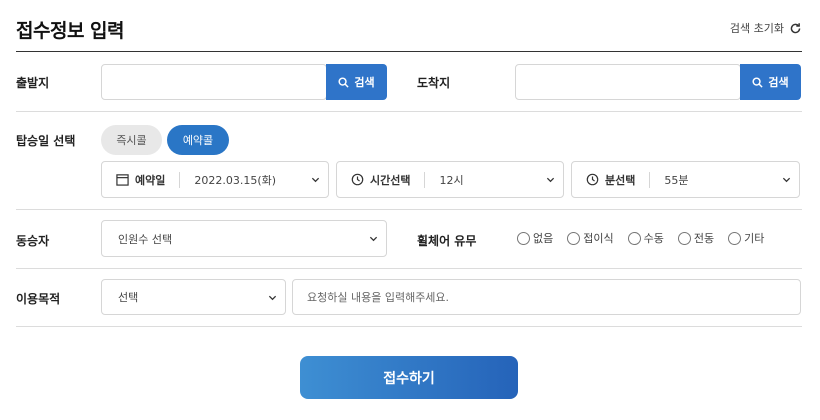  What do you see at coordinates (598, 238) in the screenshot?
I see `radio-label: 접이식` at bounding box center [598, 238].